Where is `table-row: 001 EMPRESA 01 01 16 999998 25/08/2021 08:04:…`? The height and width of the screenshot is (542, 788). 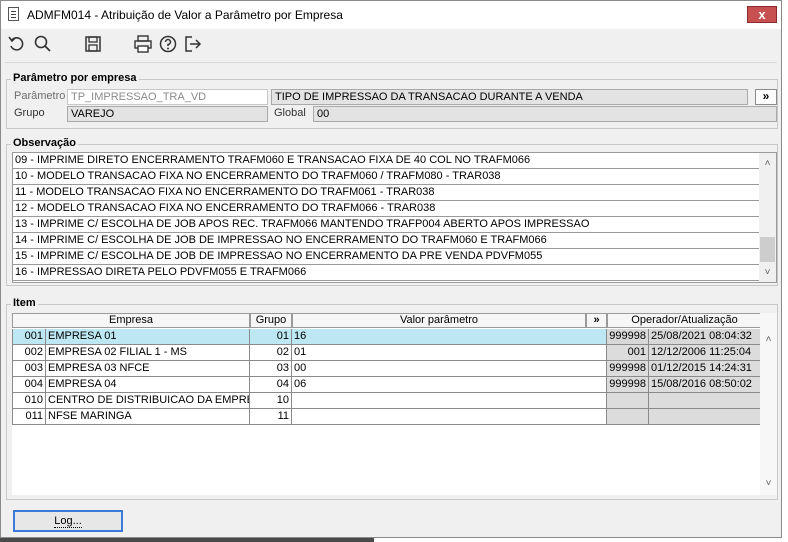 table-row: 001 EMPRESA 01 01 16 999998 25/08/2021 08:04:… is located at coordinates (387, 337).